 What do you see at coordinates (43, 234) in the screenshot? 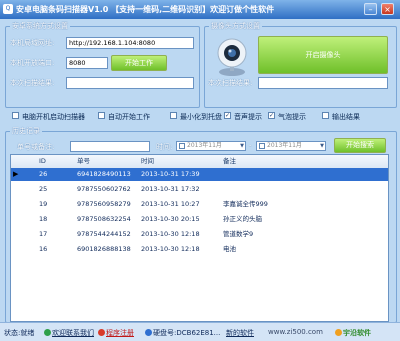
I see `cell-id: 17` at bounding box center [43, 234].